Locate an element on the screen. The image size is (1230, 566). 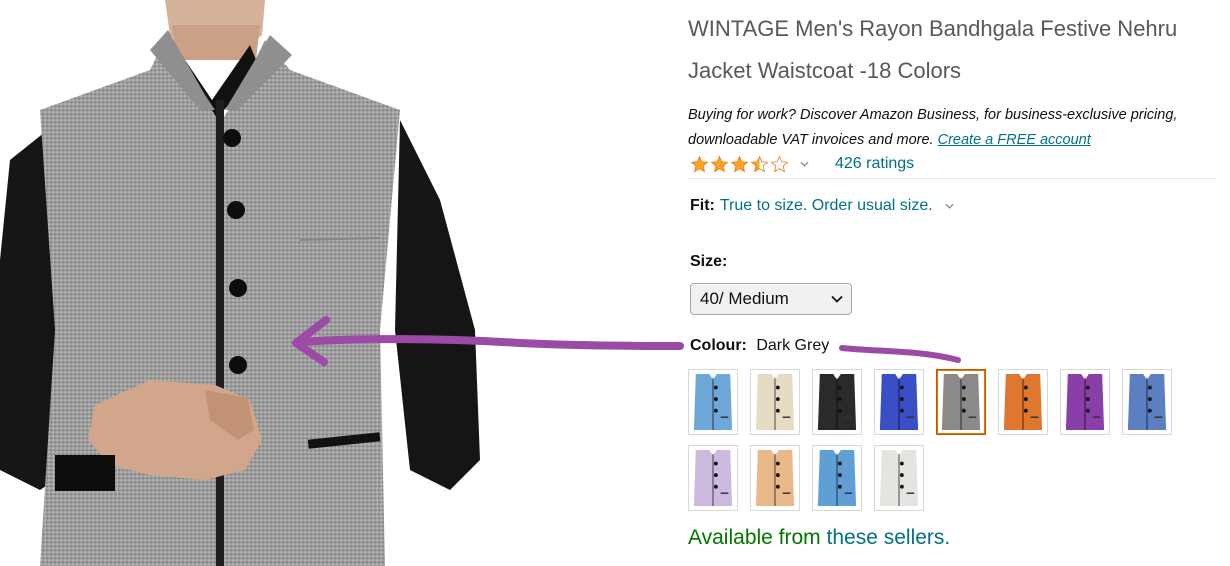
star-rating is located at coordinates (740, 164).